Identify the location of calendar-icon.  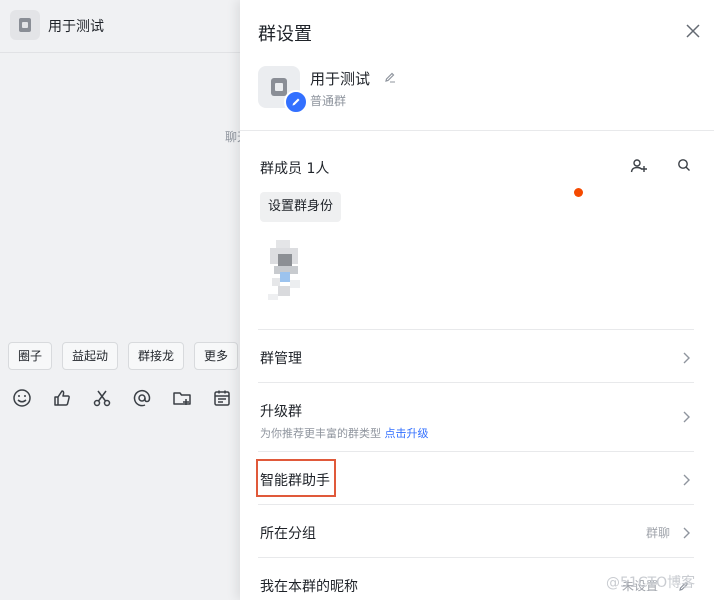
(222, 398).